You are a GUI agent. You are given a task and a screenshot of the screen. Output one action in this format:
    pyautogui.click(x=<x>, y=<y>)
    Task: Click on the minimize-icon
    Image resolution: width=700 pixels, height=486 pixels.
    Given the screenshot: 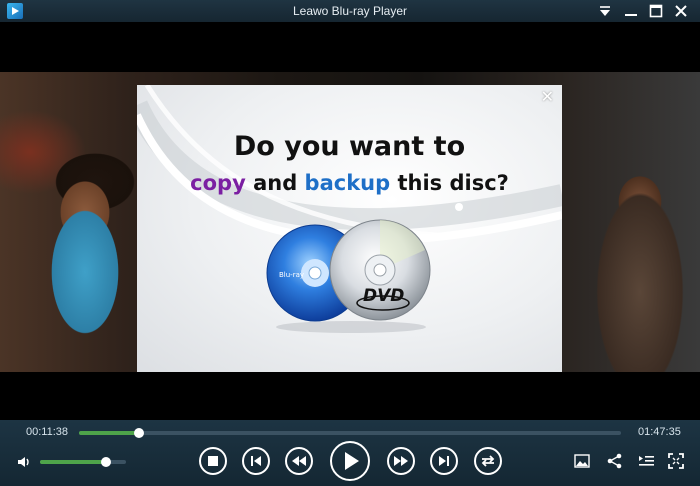 What is the action you would take?
    pyautogui.click(x=631, y=11)
    